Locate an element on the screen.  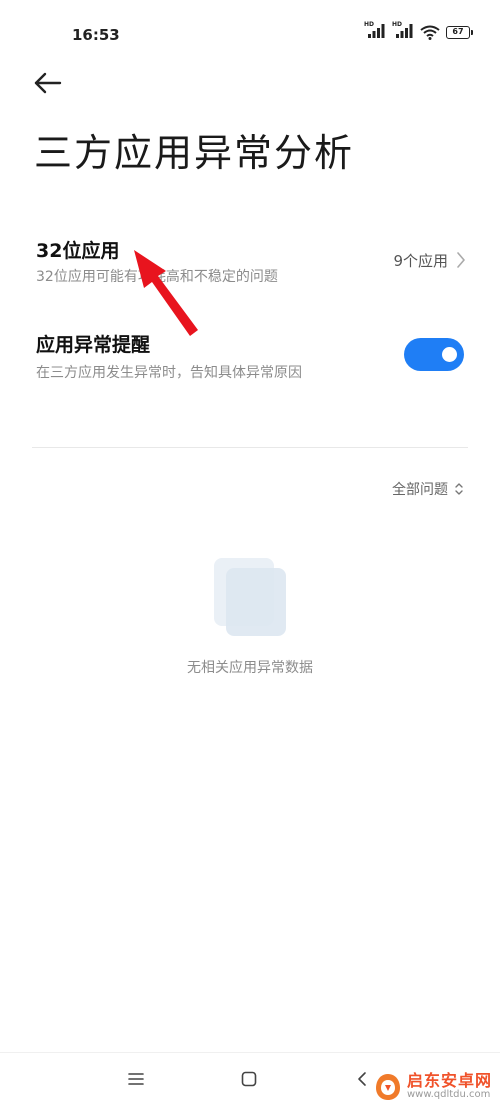
row-32bit-apps-count: 9个应用 is located at coordinates (420, 261).